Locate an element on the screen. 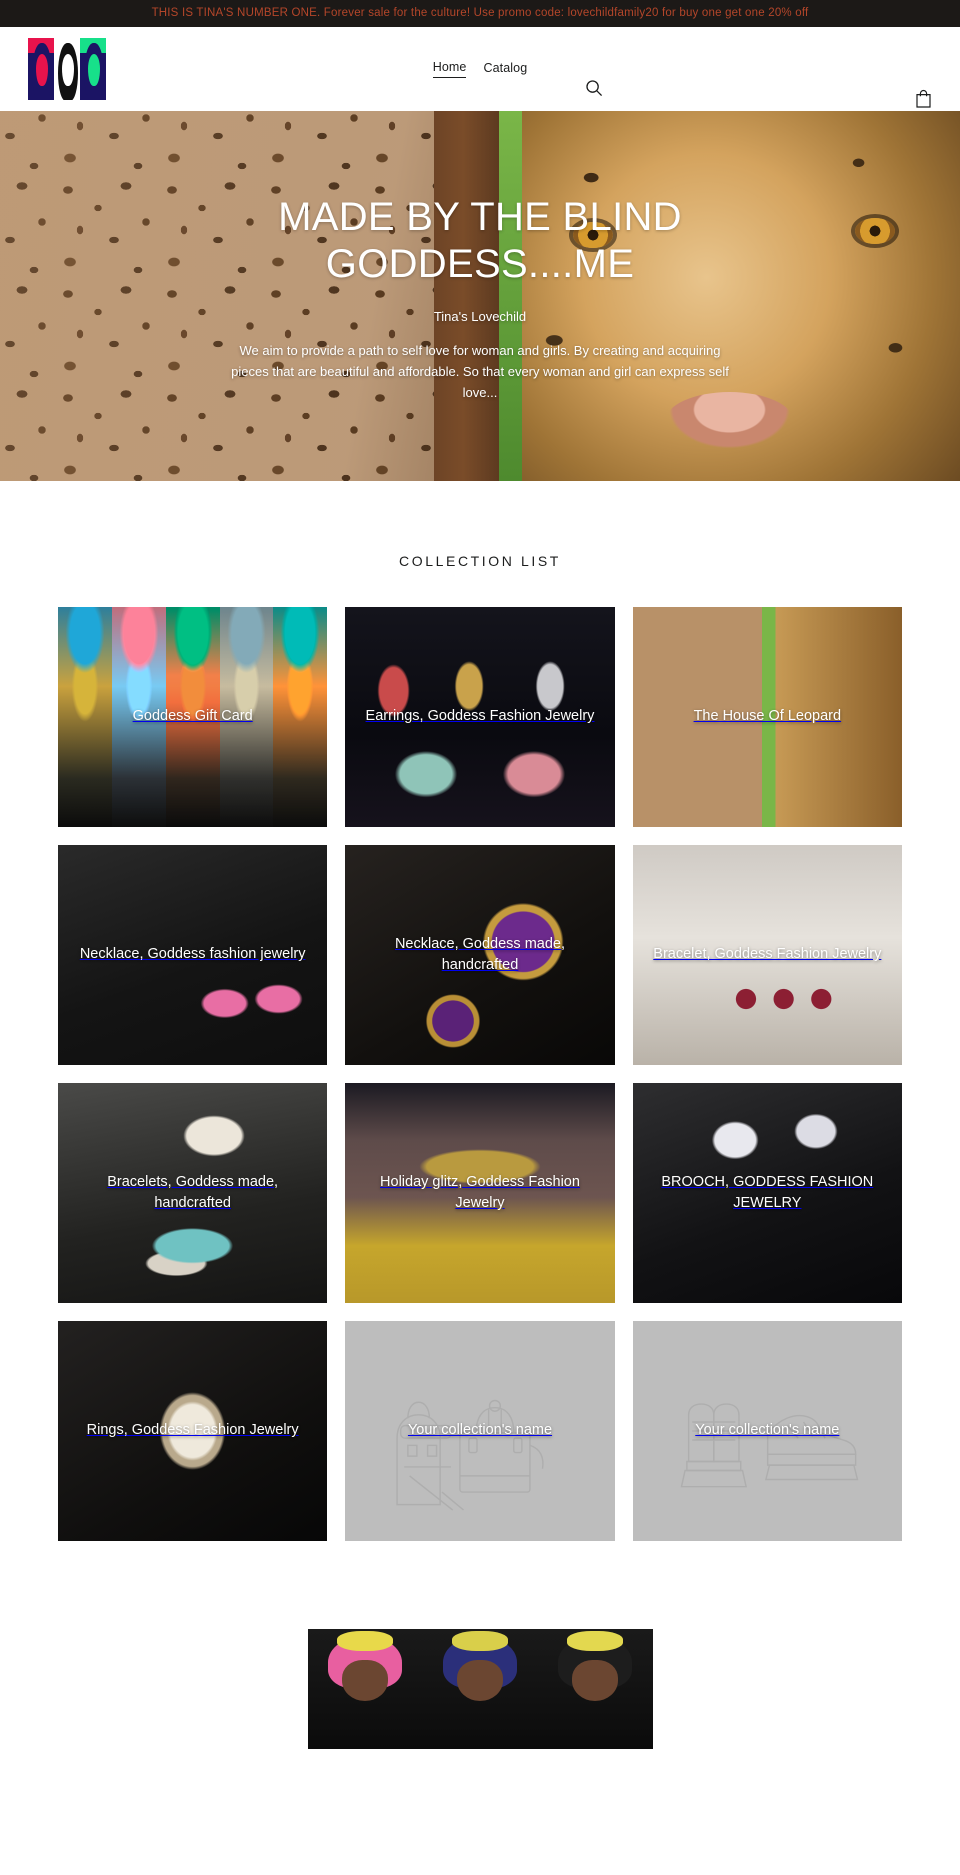 Image resolution: width=960 pixels, height=1875 pixels. collection-tile-label: Bracelets, Goddess made, handcrafted is located at coordinates (193, 1192).